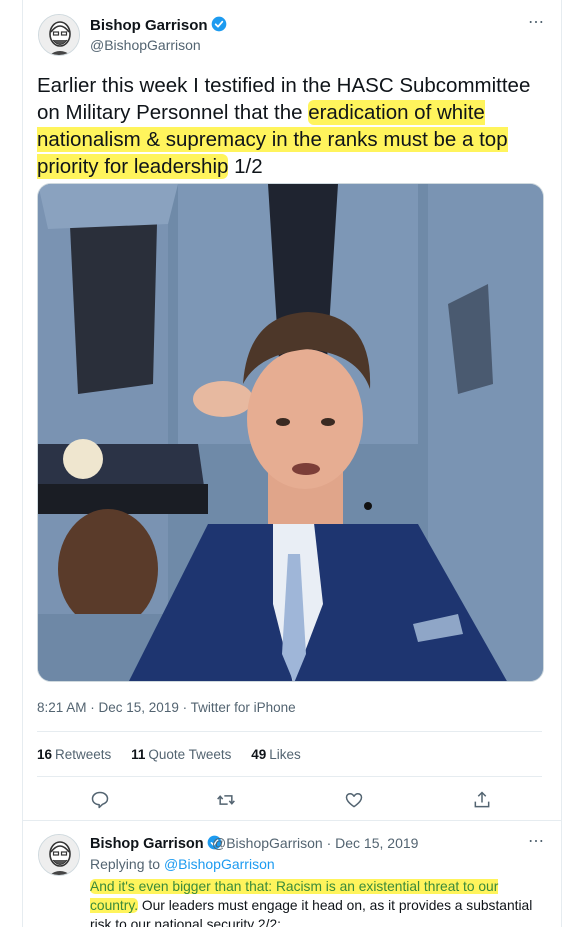 The width and height of the screenshot is (568, 927). I want to click on reply-author-name-text: Bishop Garrison, so click(147, 844).